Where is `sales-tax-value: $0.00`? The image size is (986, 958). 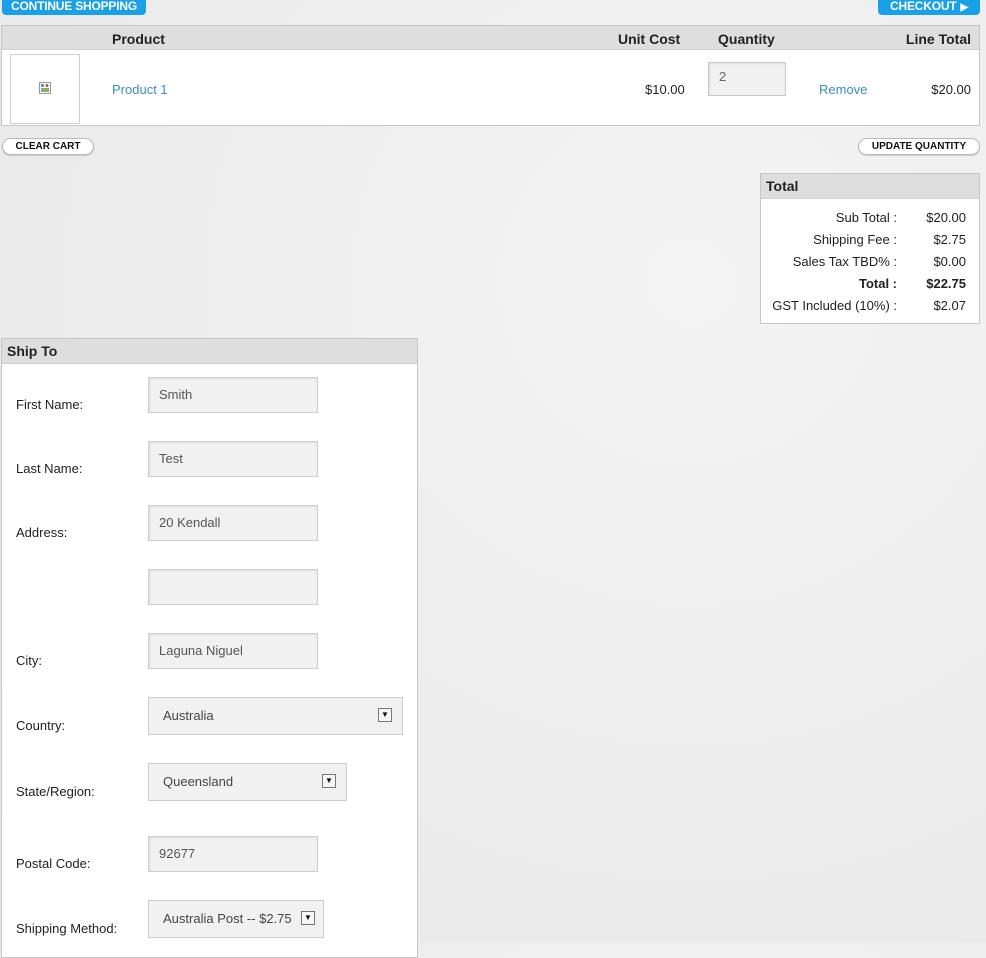
sales-tax-value: $0.00 is located at coordinates (949, 261).